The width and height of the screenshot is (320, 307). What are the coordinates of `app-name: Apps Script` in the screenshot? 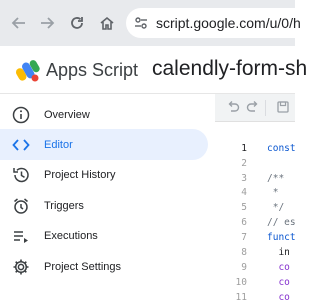 It's located at (92, 70).